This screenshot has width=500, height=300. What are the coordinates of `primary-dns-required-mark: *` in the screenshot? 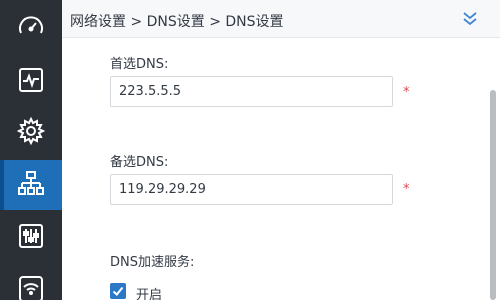 It's located at (406, 92).